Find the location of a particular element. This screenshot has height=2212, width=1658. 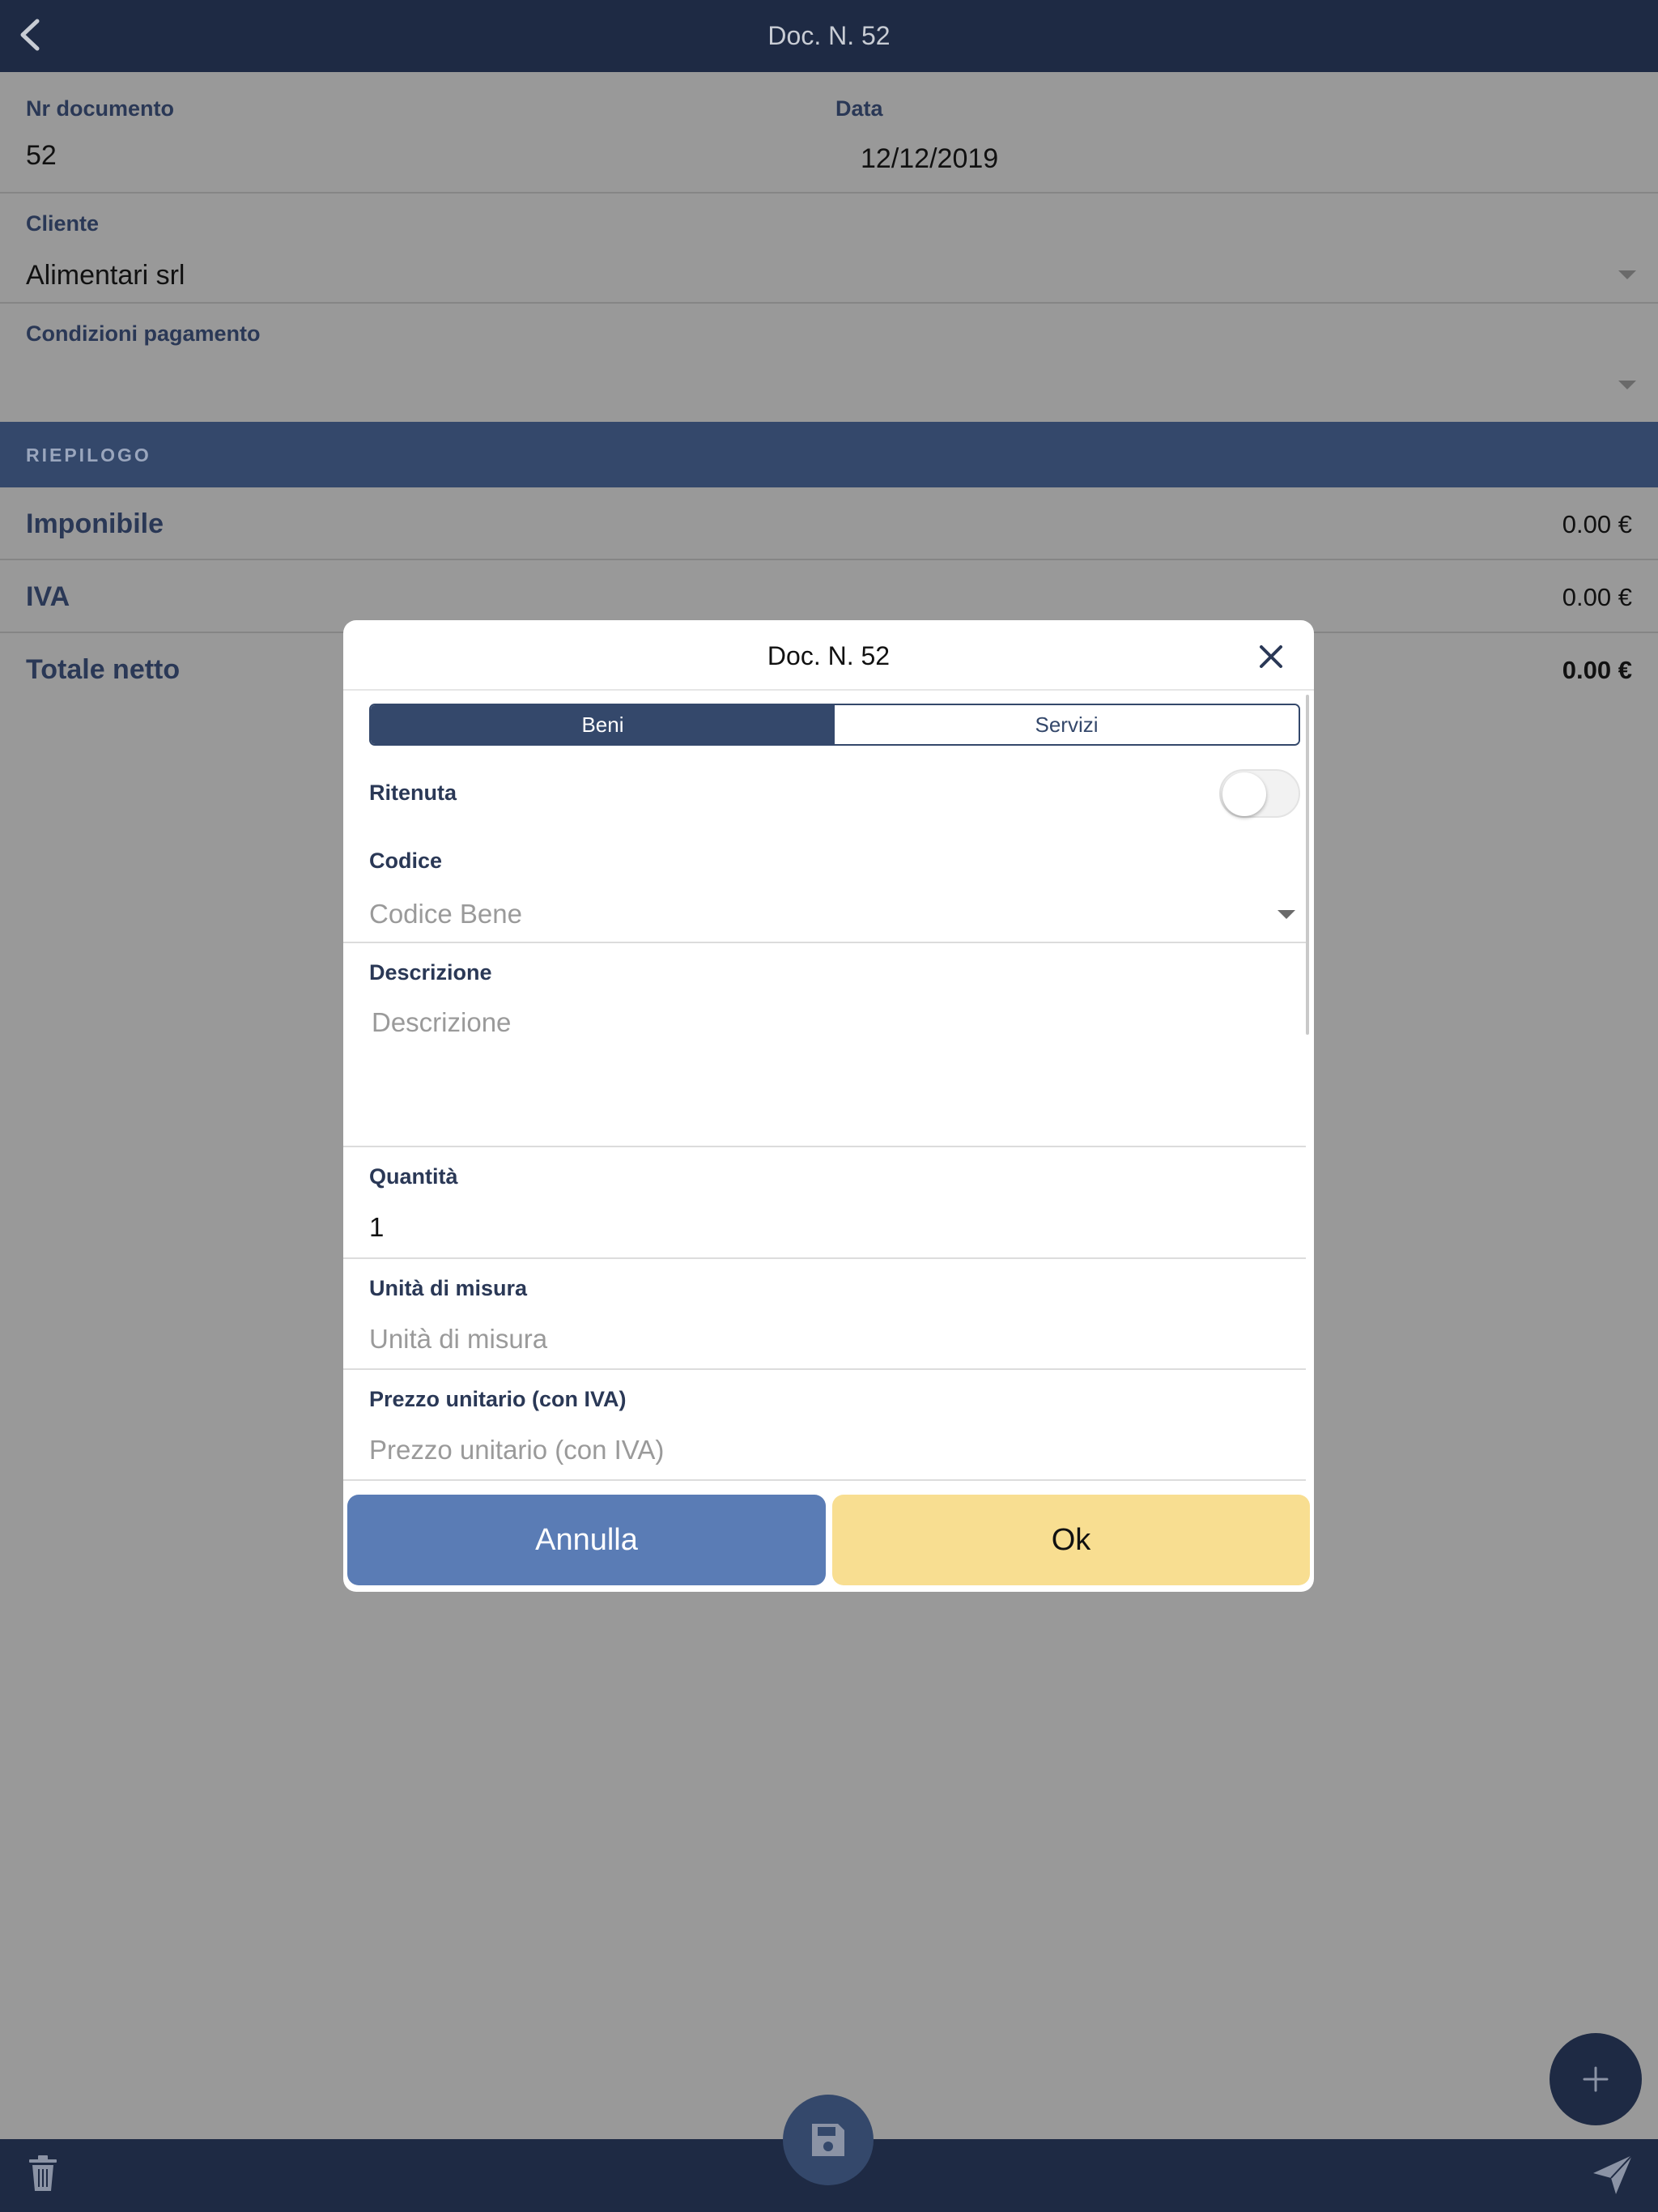

add-item-button is located at coordinates (1596, 2079).